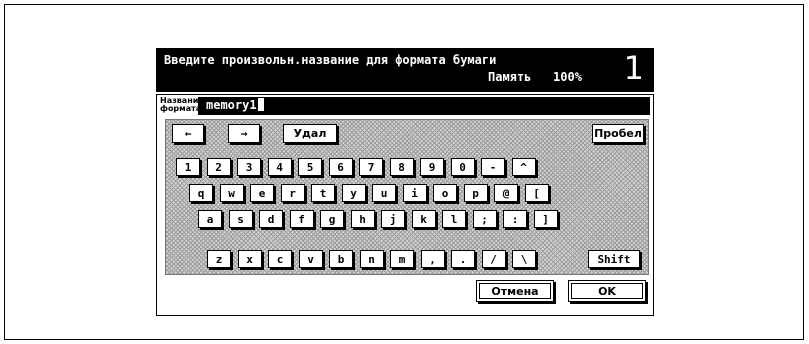  I want to click on key-3-8: k, so click(423, 219).